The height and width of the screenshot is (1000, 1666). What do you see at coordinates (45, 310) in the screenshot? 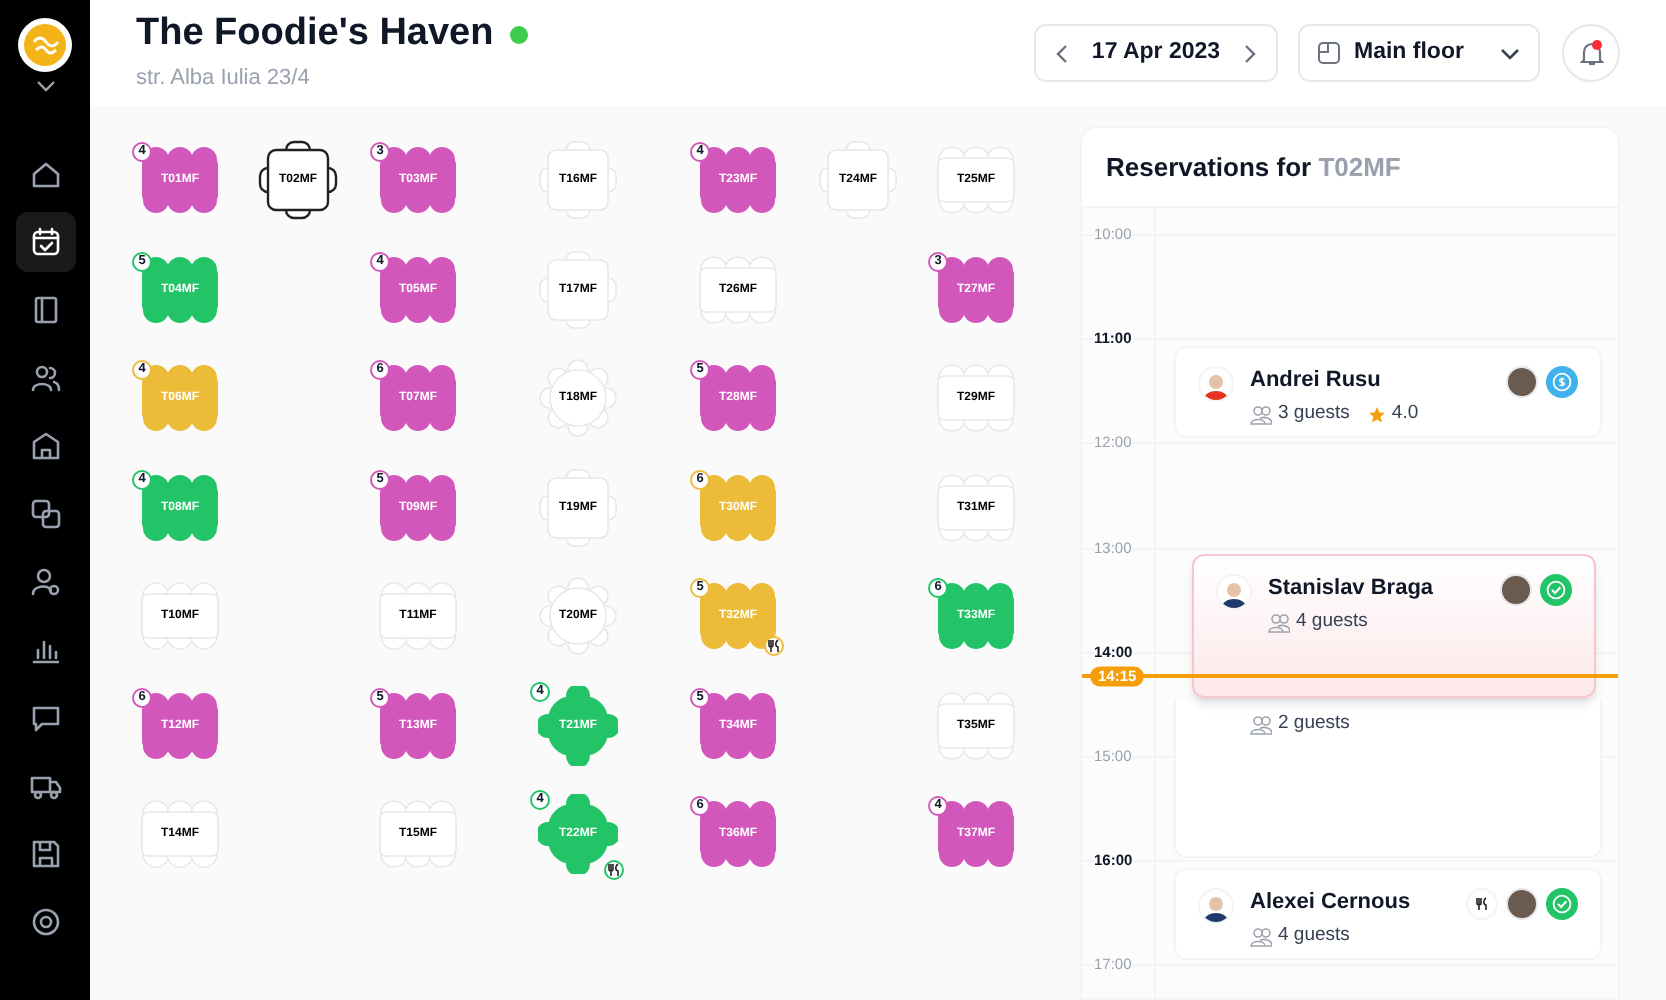
I see `book-icon` at bounding box center [45, 310].